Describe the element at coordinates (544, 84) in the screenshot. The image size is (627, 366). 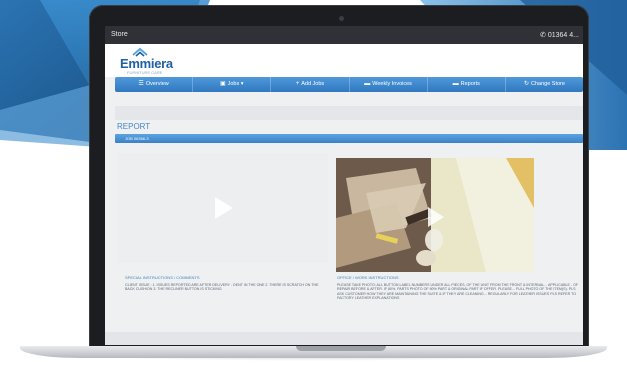
I see `nav-change-store: ↻ Change Store` at that location.